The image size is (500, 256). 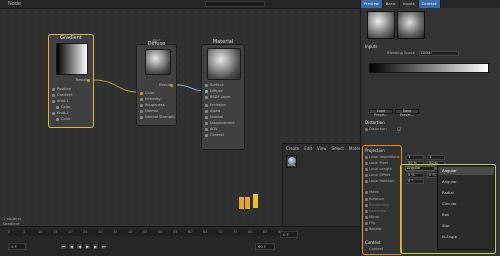 What do you see at coordinates (292, 148) in the screenshot?
I see `menu-create: Create` at bounding box center [292, 148].